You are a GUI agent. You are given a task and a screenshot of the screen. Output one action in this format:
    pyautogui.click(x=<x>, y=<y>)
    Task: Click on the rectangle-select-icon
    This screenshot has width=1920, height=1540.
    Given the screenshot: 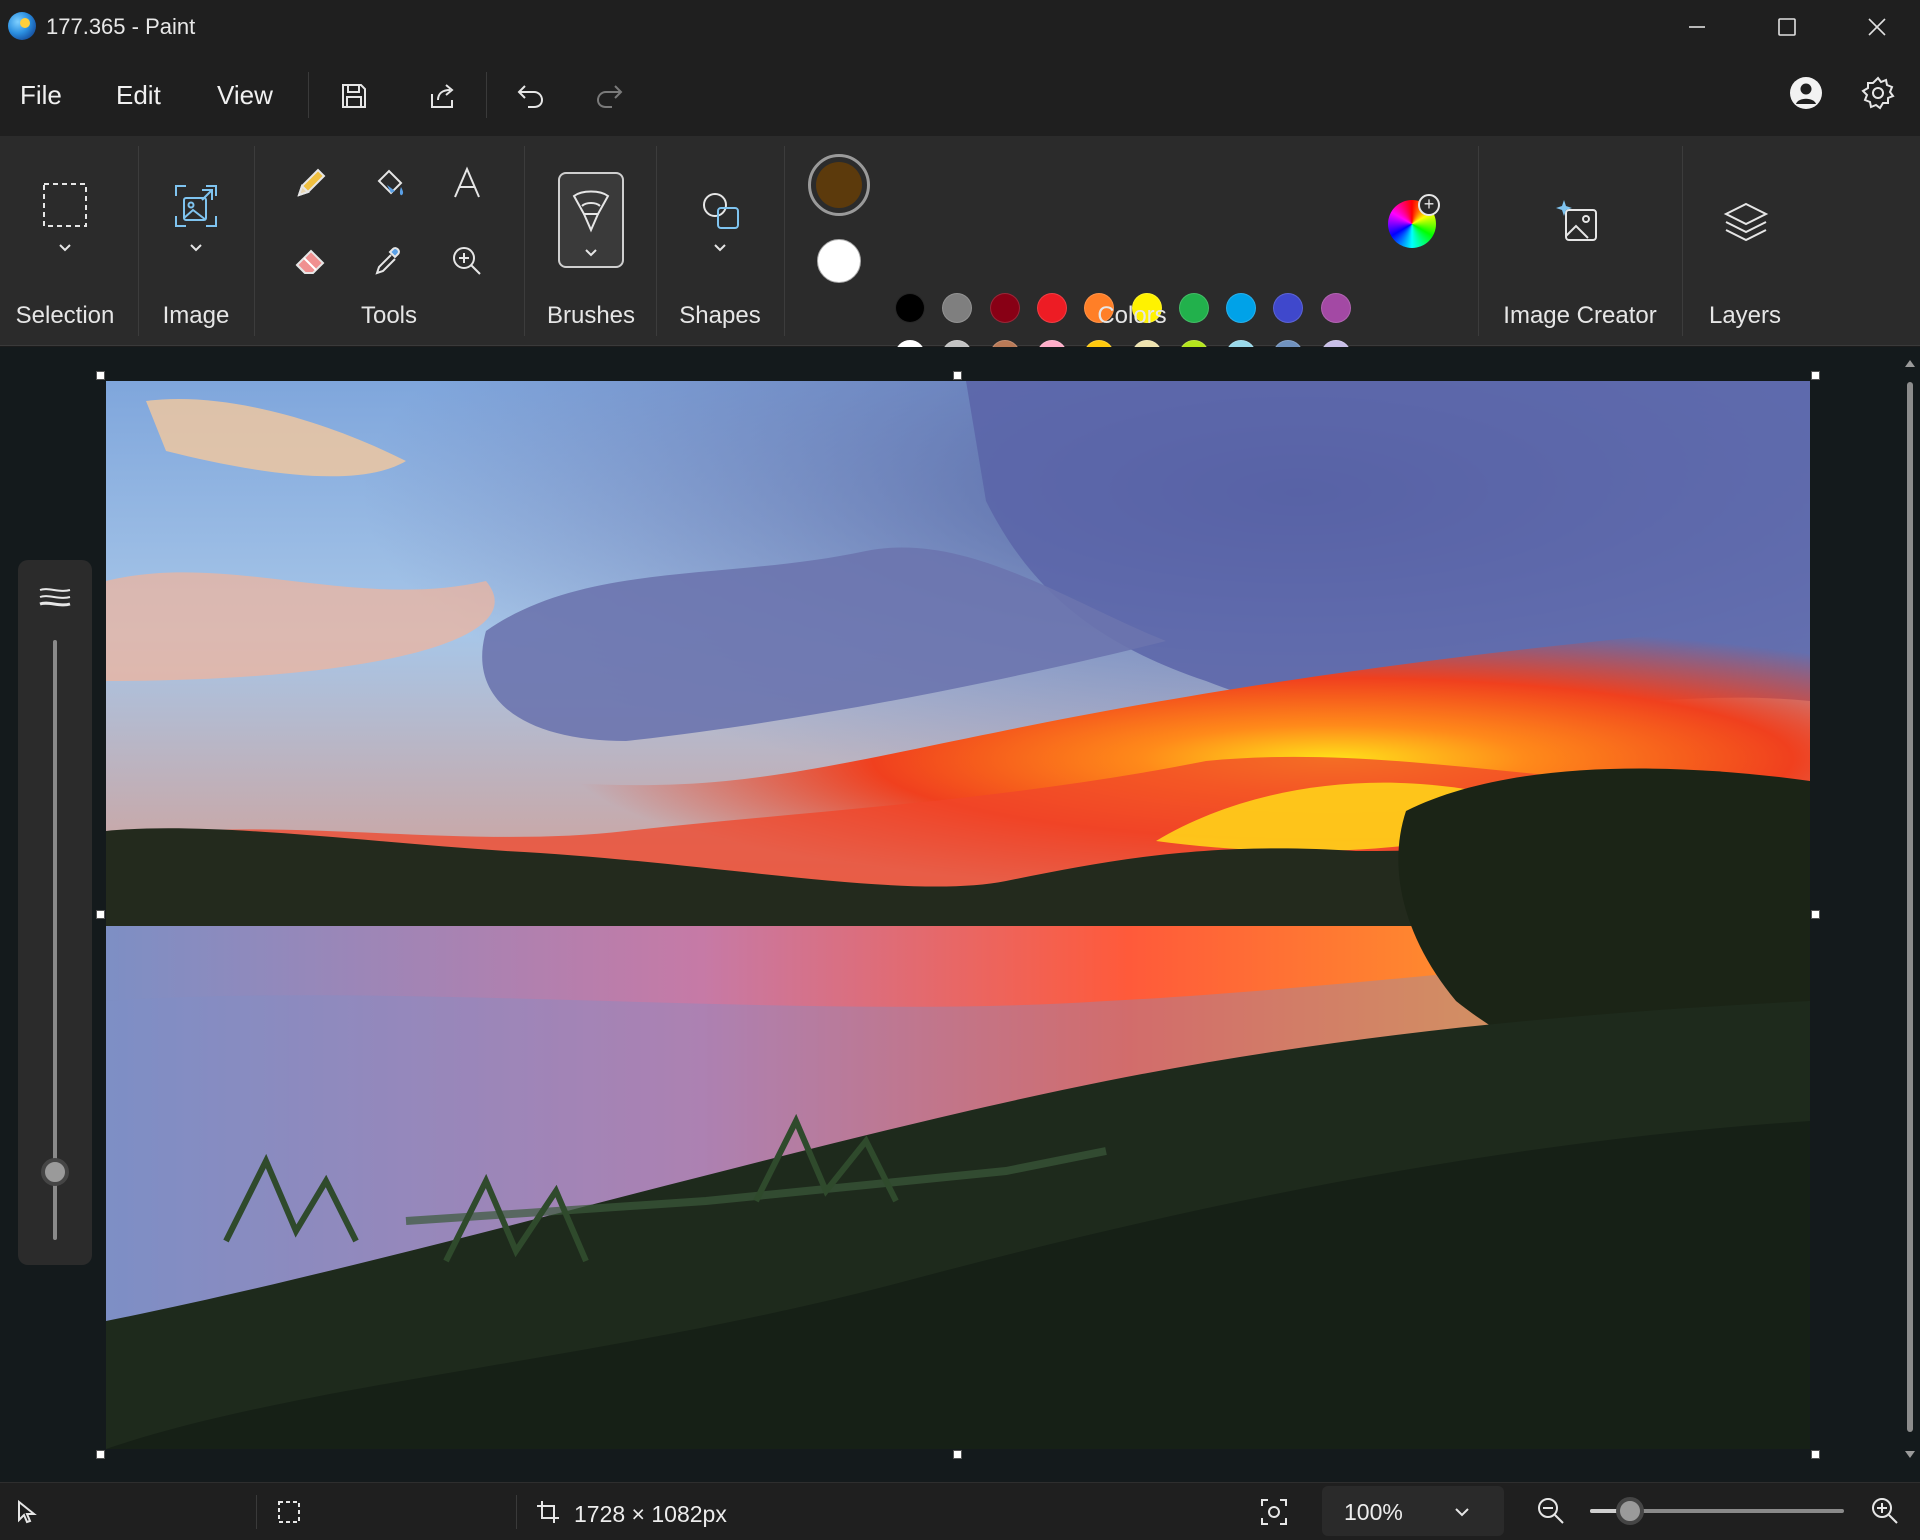 What is the action you would take?
    pyautogui.click(x=65, y=205)
    